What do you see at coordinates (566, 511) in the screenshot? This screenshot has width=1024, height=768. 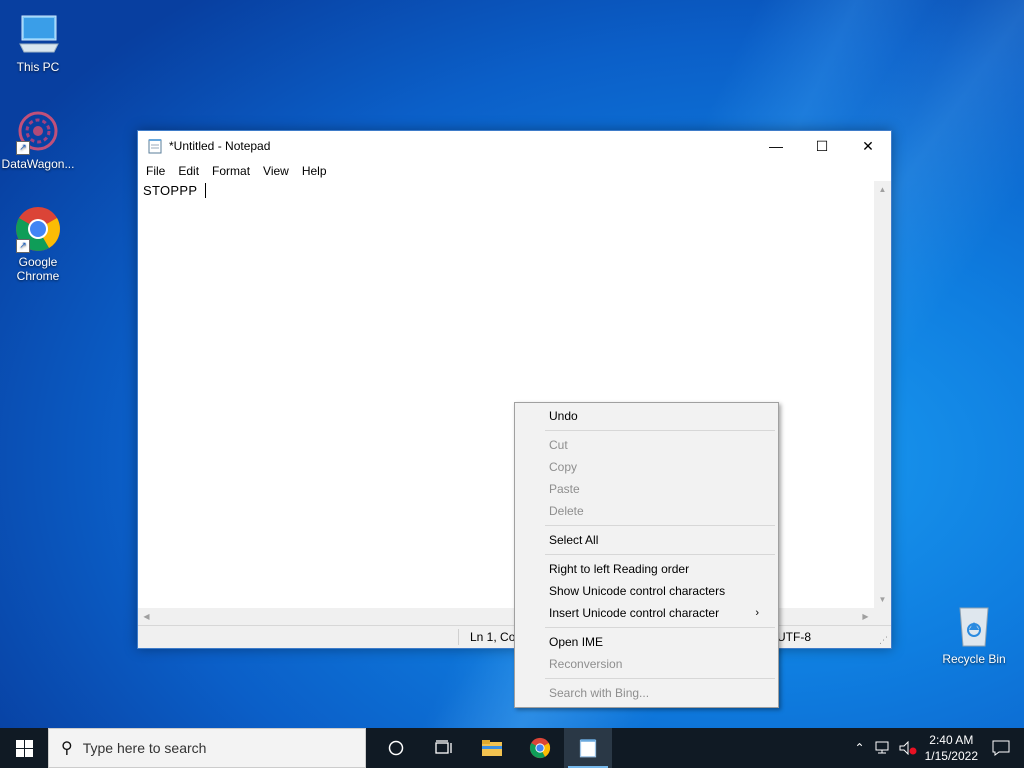 I see `ctx-label: Delete` at bounding box center [566, 511].